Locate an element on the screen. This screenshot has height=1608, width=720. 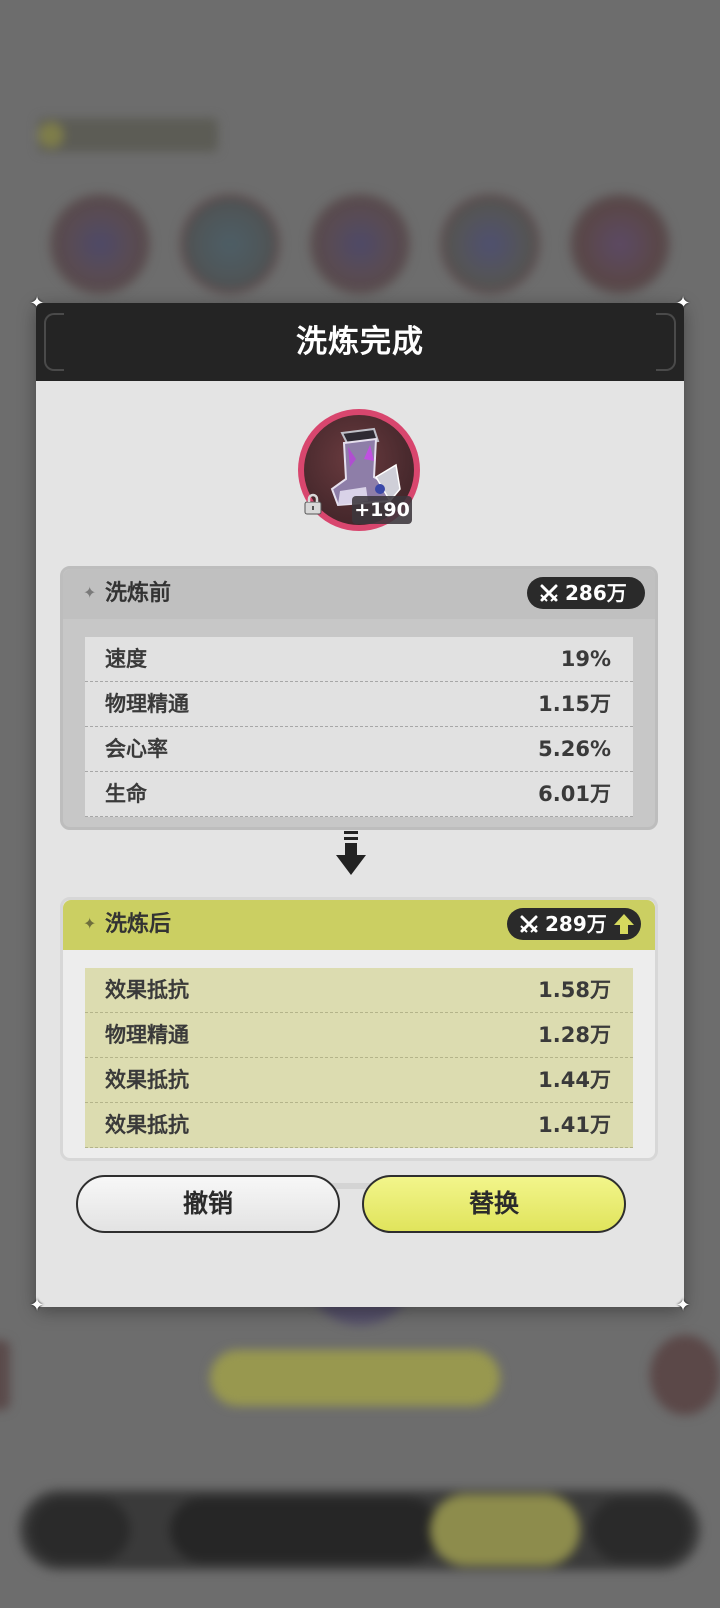
before-panel-header: ✦ 洗炼前 286万 is located at coordinates (359, 594).